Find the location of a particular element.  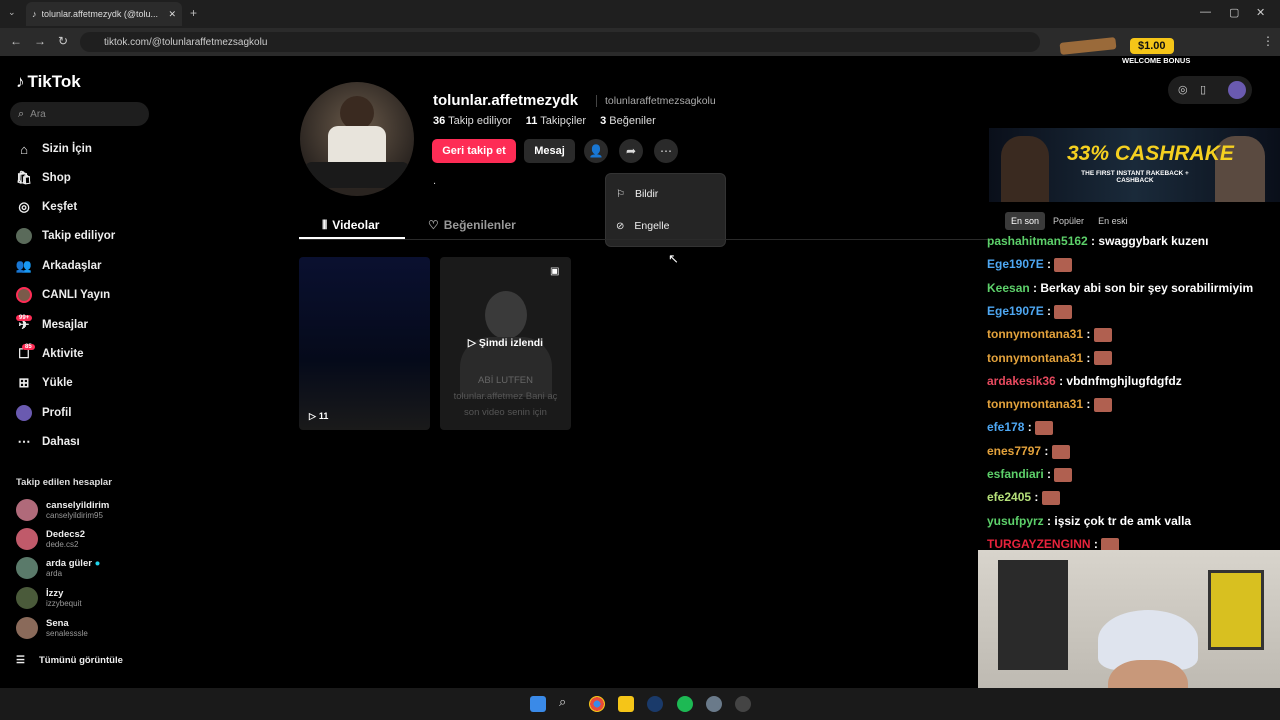

settings-icon is located at coordinates (714, 704).